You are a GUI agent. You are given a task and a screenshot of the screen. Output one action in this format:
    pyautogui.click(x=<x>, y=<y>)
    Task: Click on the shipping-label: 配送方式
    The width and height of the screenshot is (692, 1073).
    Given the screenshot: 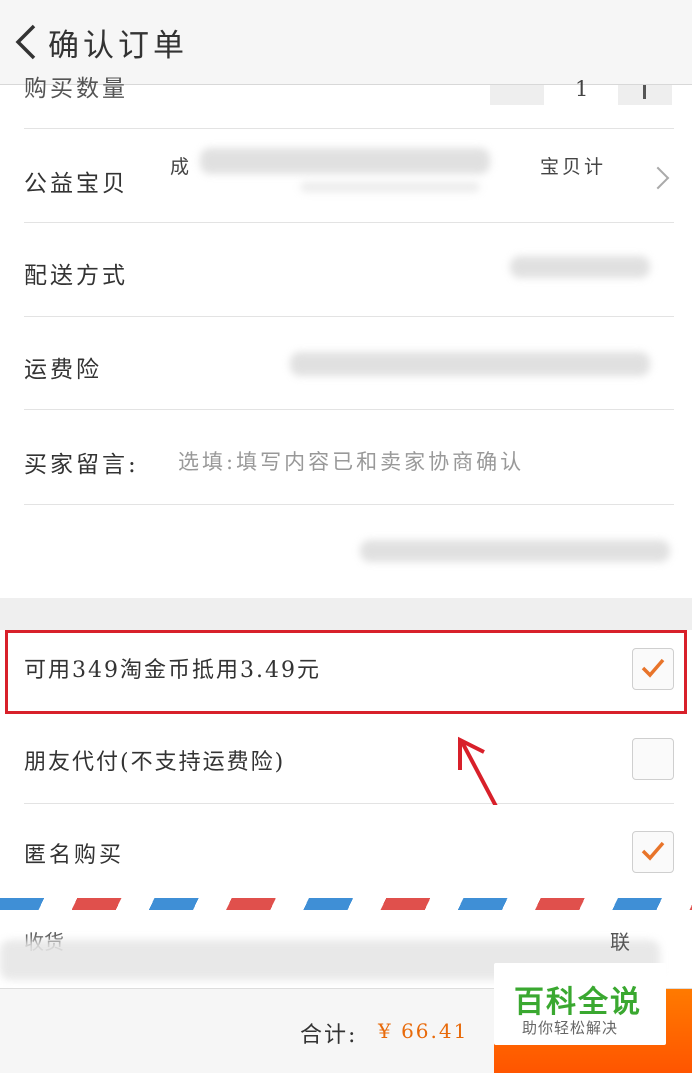 What is the action you would take?
    pyautogui.click(x=76, y=276)
    